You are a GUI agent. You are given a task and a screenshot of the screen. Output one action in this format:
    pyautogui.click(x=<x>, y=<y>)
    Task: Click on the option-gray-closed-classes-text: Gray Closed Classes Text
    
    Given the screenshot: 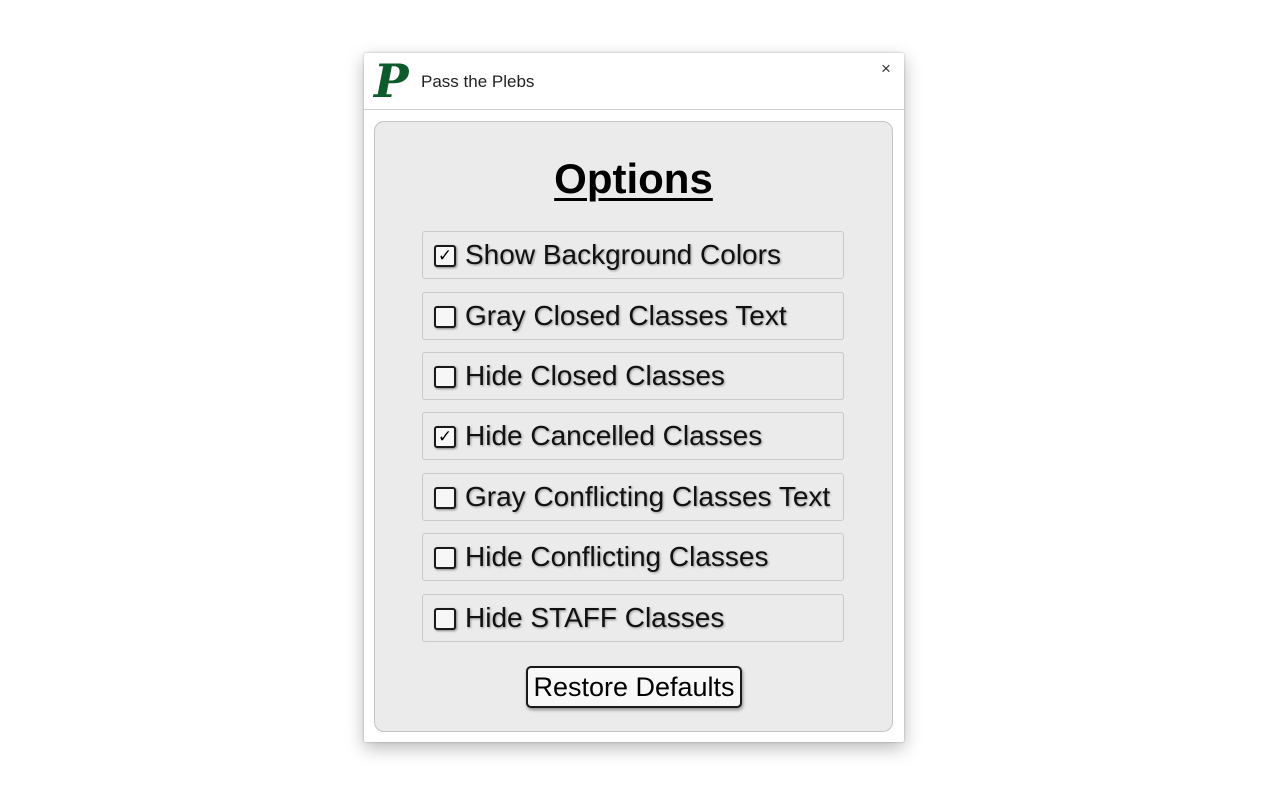 What is the action you would take?
    pyautogui.click(x=633, y=316)
    